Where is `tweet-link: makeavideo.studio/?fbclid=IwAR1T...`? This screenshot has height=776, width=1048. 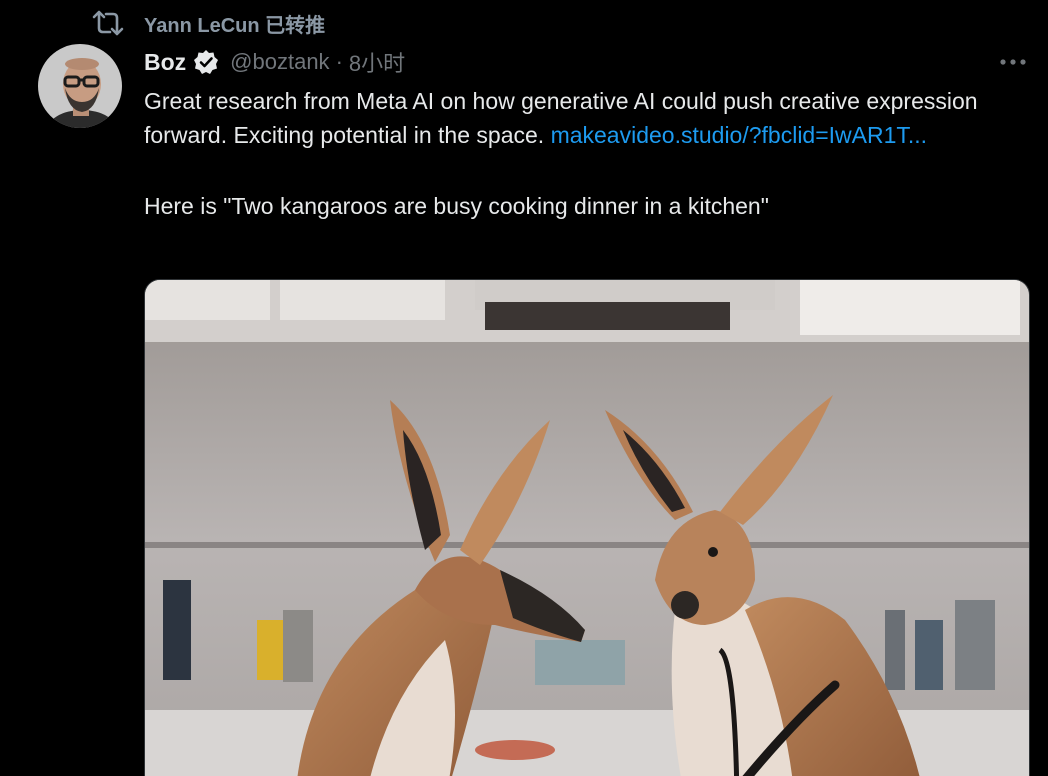
tweet-link: makeavideo.studio/?fbclid=IwAR1T... is located at coordinates (739, 135).